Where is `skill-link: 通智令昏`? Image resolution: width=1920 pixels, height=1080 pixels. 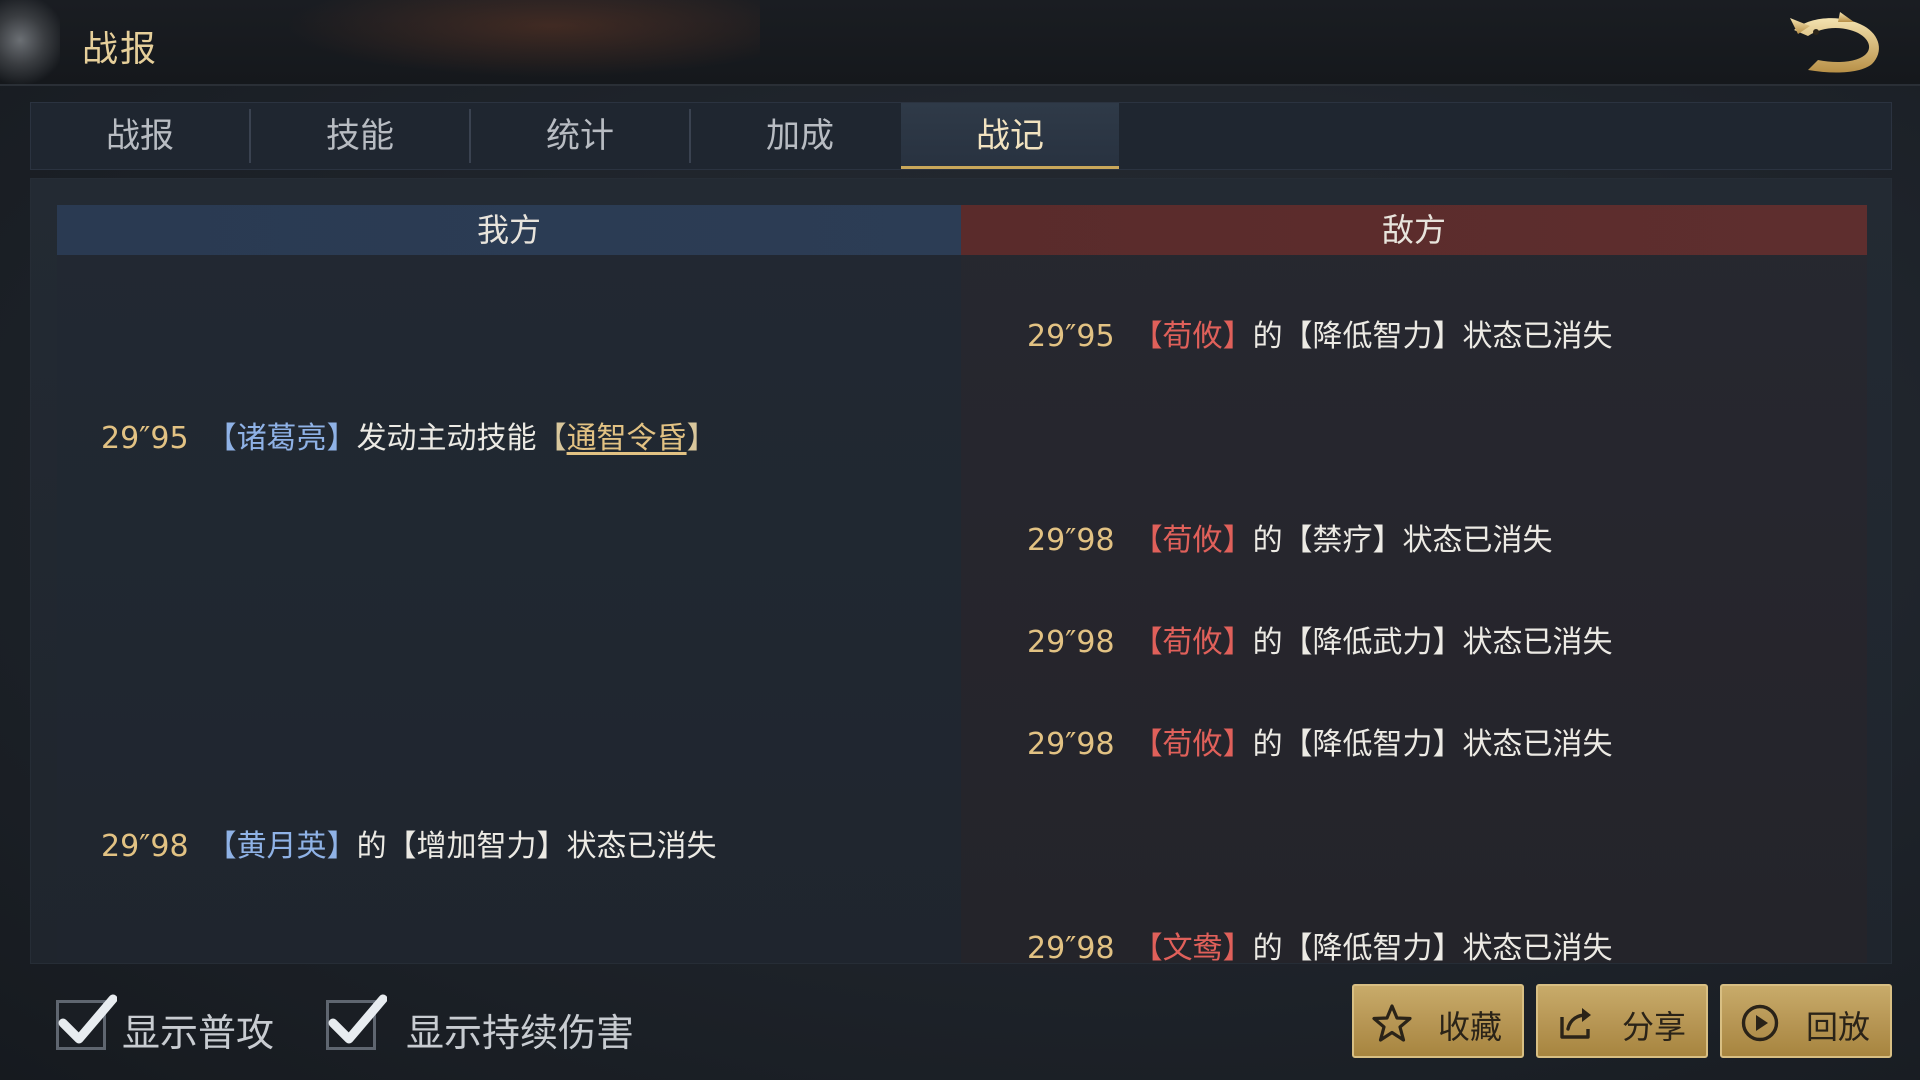 skill-link: 通智令昏 is located at coordinates (627, 438).